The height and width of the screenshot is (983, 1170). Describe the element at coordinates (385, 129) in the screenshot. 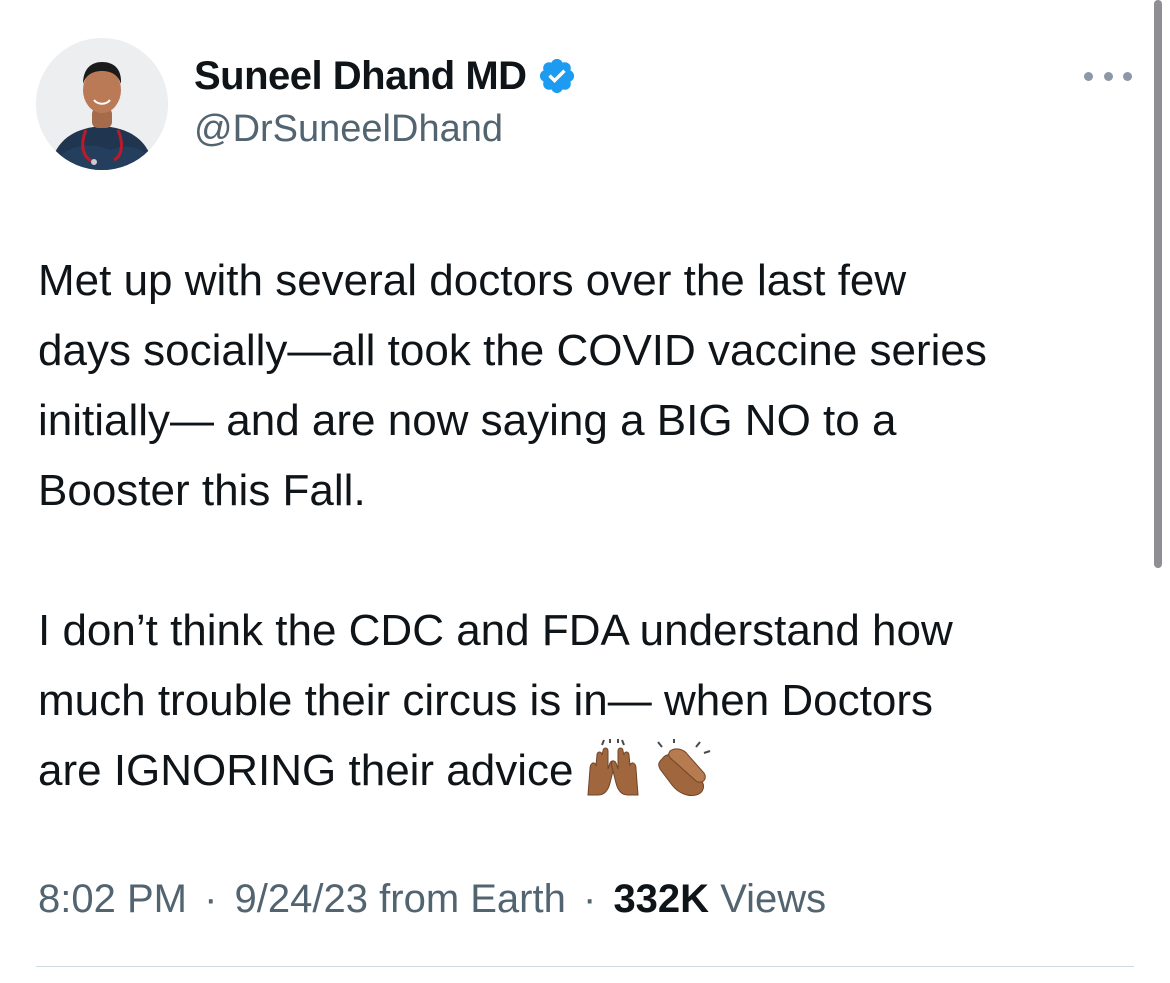

I see `author-handle: @DrSuneelDhand` at that location.